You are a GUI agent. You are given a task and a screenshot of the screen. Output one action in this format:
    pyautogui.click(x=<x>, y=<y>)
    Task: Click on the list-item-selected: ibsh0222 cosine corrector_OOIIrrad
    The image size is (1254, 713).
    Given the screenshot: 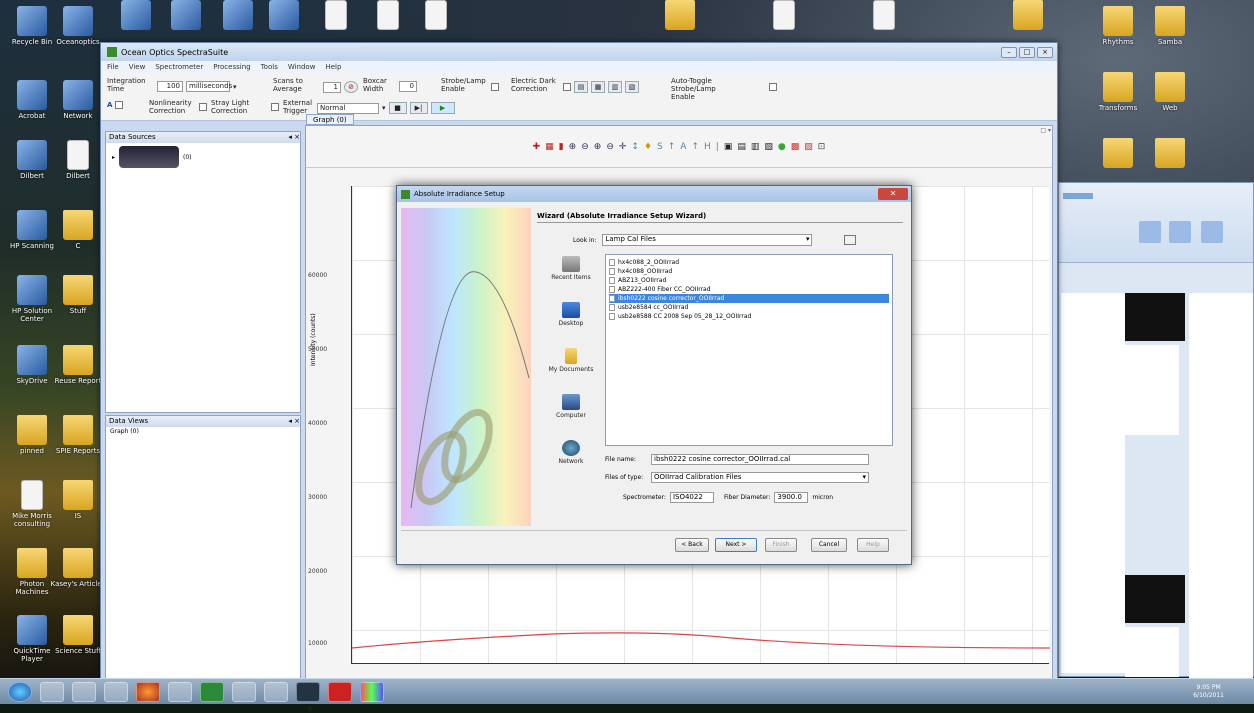 What is the action you would take?
    pyautogui.click(x=749, y=298)
    